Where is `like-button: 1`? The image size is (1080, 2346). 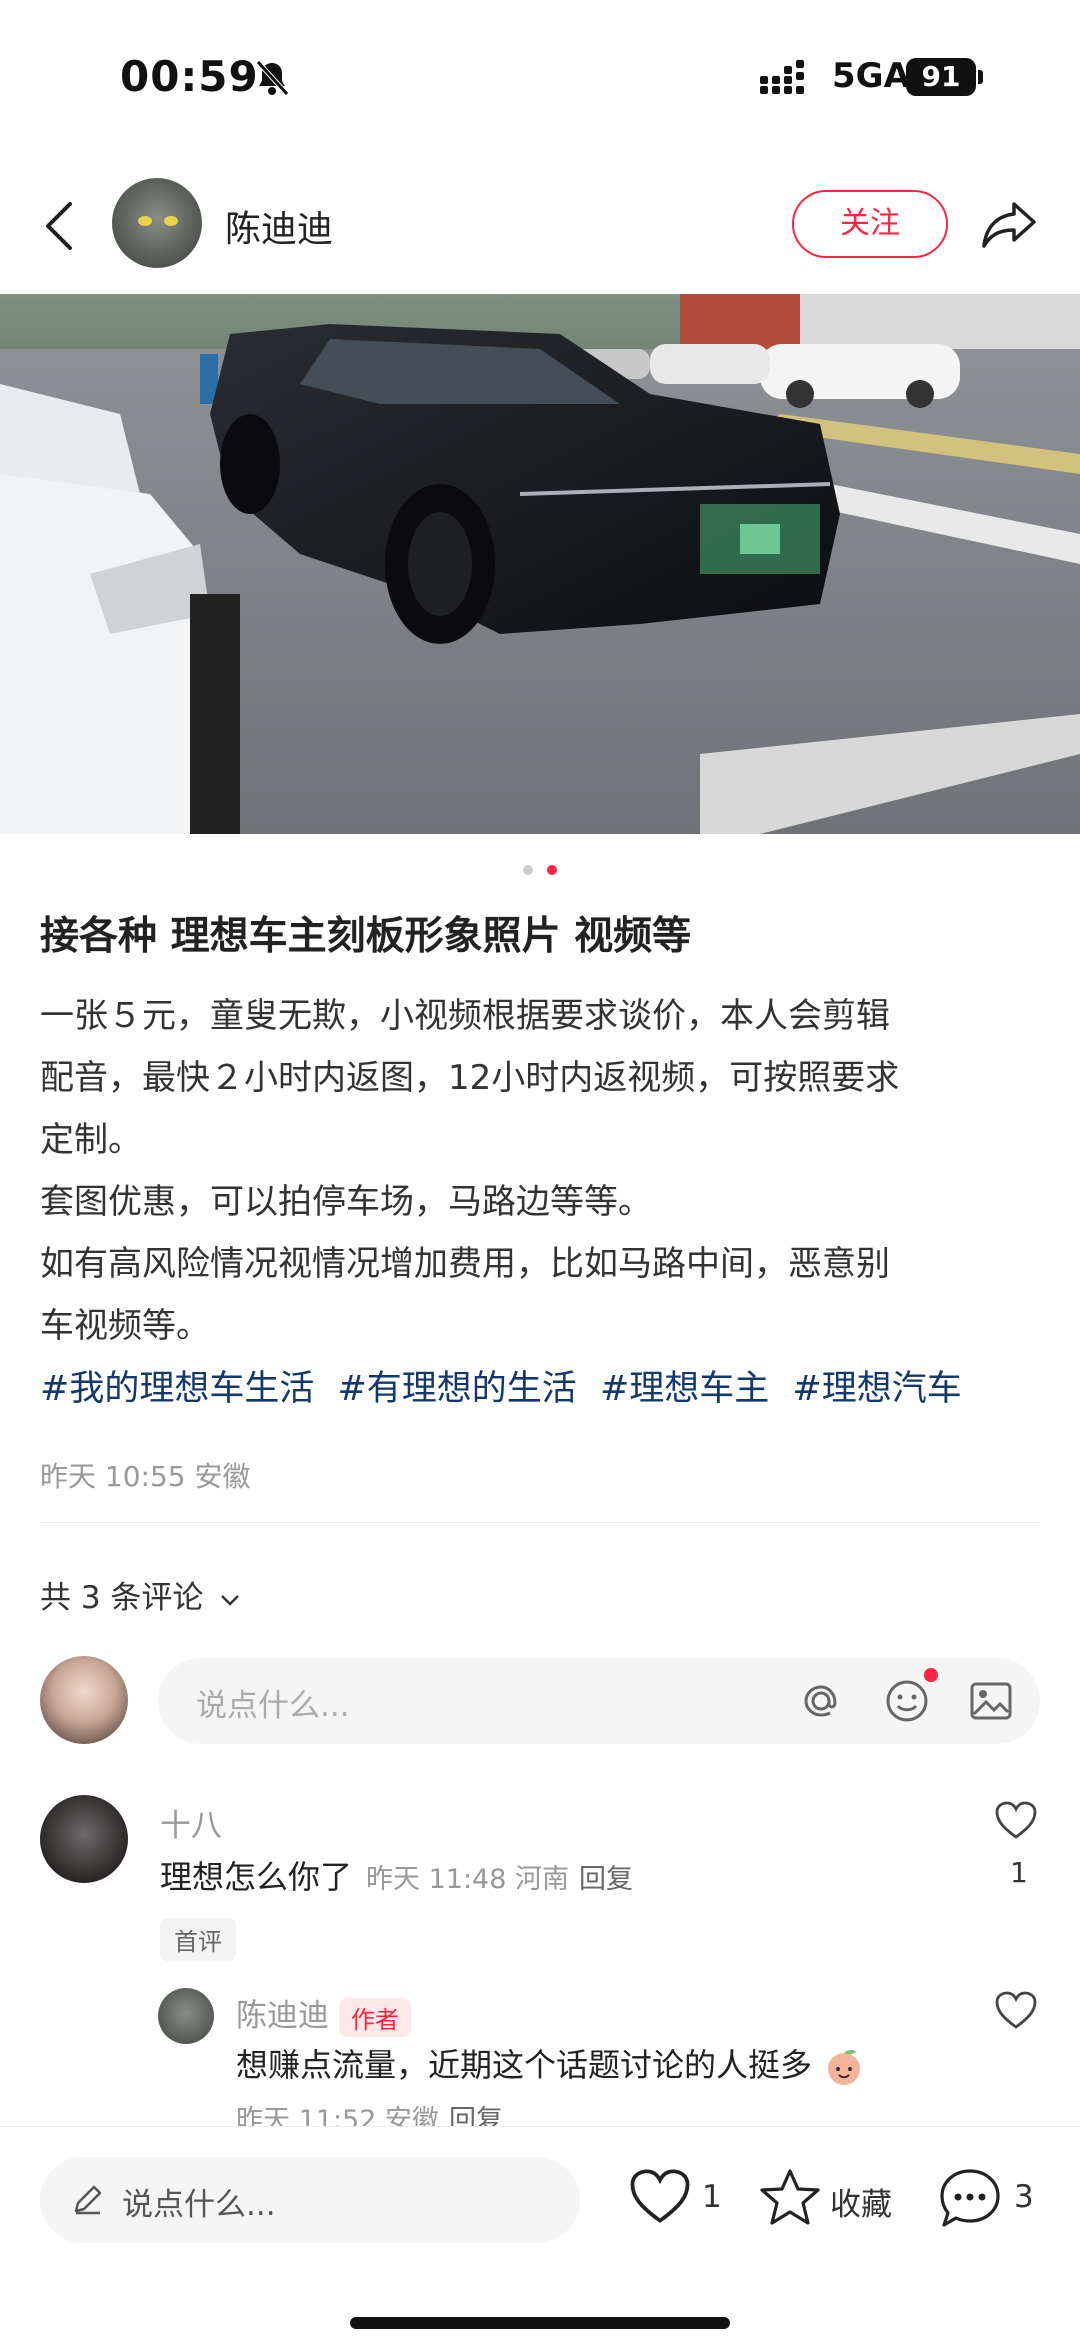
like-button: 1 is located at coordinates (678, 2199).